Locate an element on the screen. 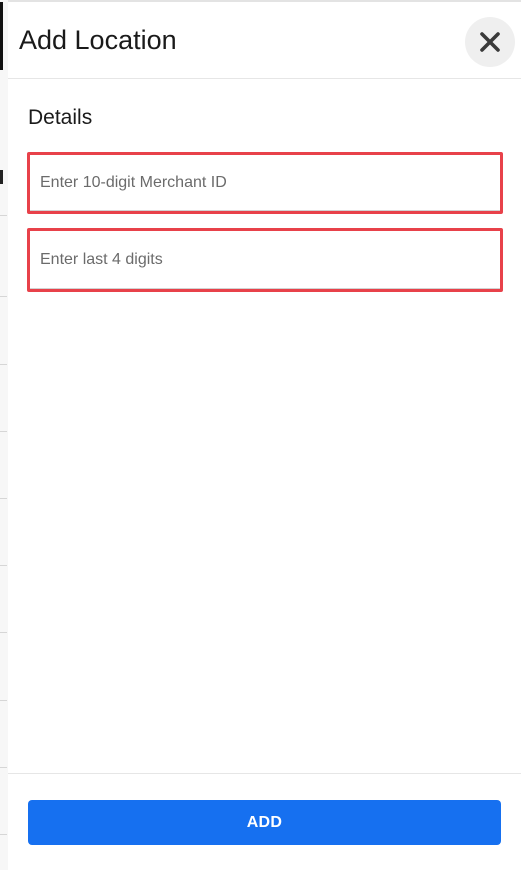  merchant-id-field-wrapper is located at coordinates (265, 183).